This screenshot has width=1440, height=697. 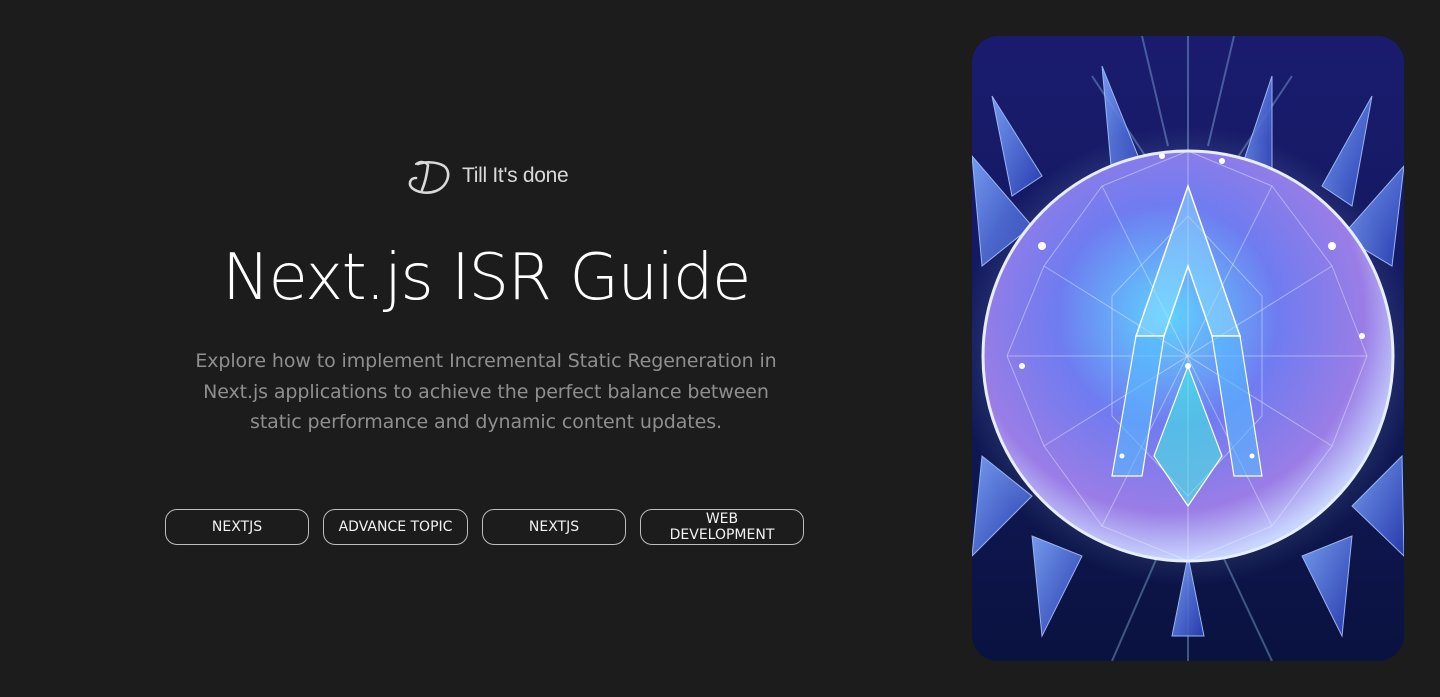 I want to click on brand: Till It's done, so click(x=487, y=176).